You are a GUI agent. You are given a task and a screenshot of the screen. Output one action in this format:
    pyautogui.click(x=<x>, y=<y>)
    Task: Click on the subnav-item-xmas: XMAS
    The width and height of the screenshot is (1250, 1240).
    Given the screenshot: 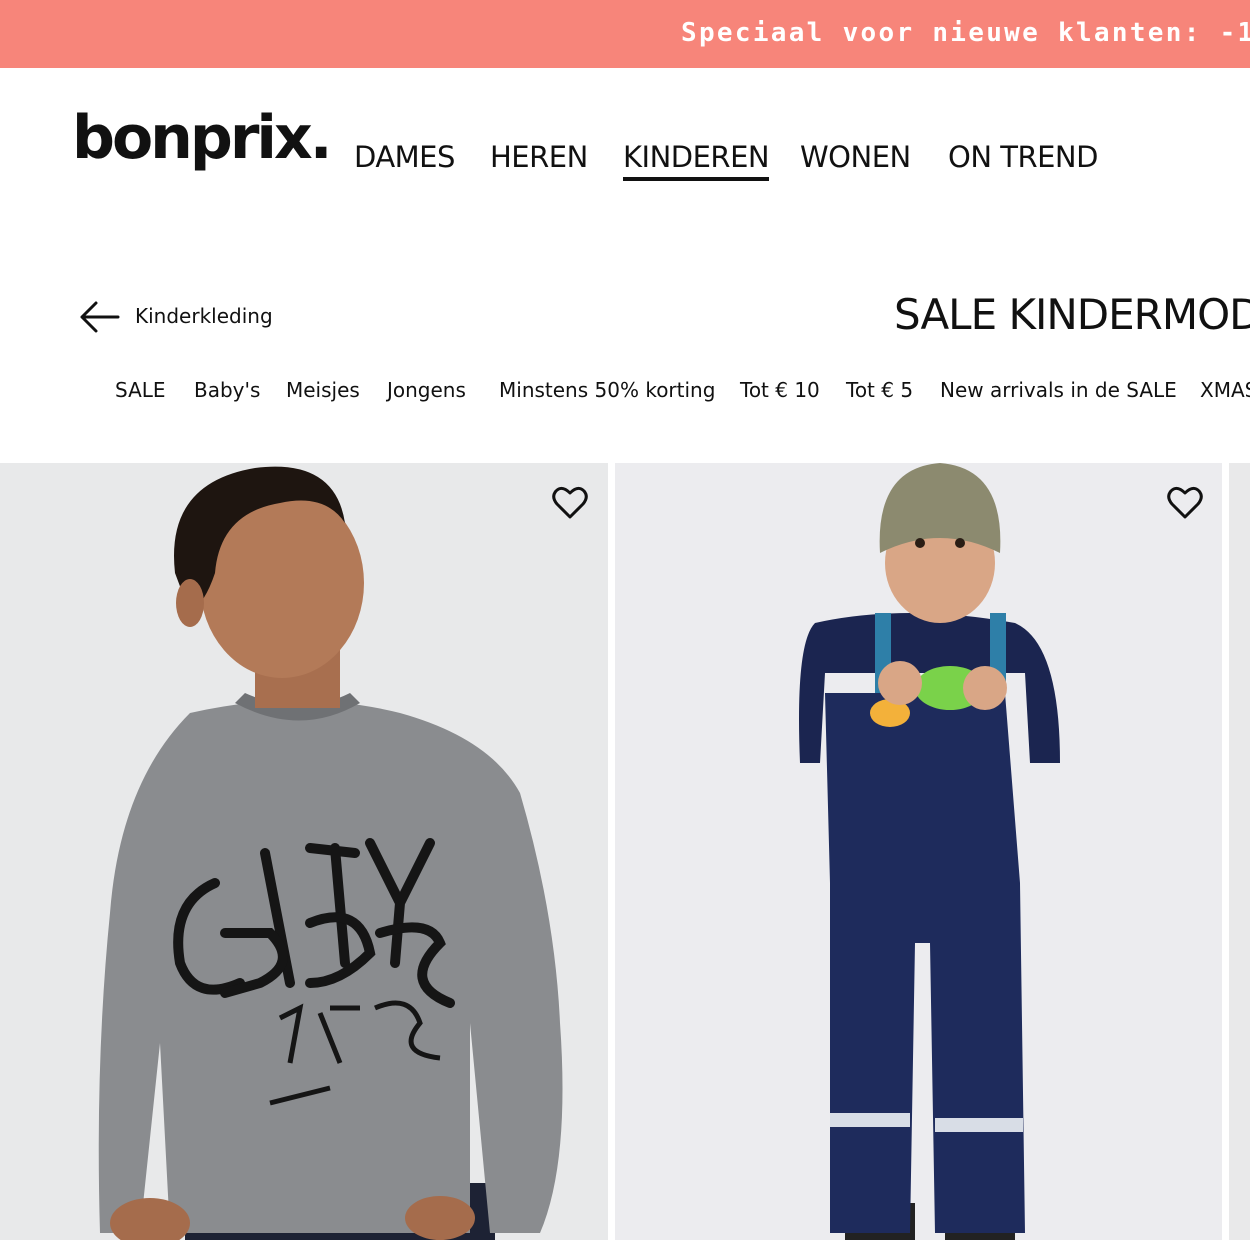 What is the action you would take?
    pyautogui.click(x=1225, y=390)
    